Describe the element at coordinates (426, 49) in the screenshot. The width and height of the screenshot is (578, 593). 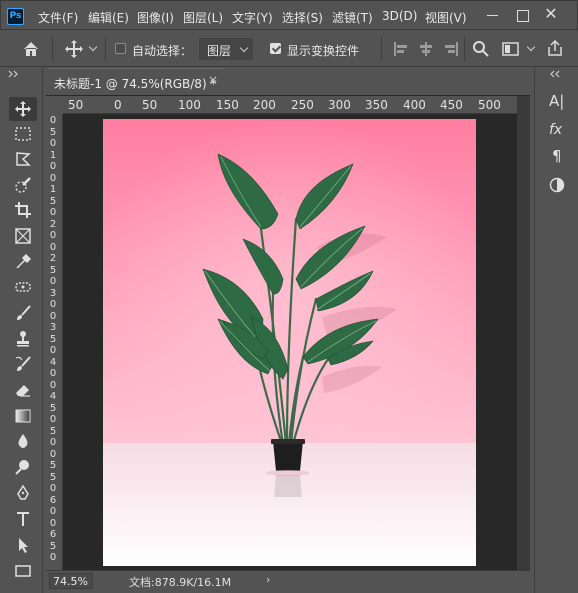
I see `align-center-icon` at that location.